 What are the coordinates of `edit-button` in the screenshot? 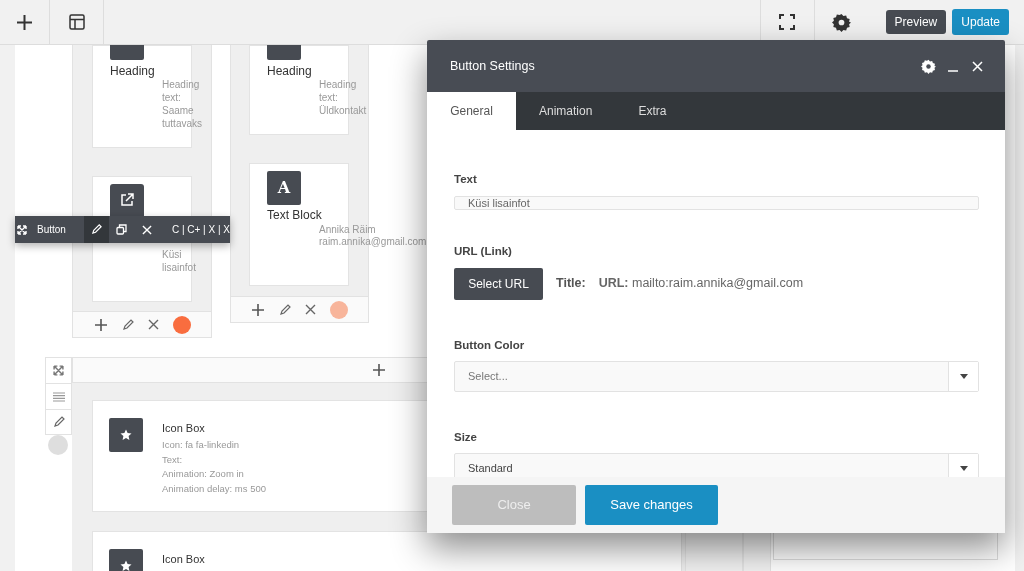 It's located at (96, 229).